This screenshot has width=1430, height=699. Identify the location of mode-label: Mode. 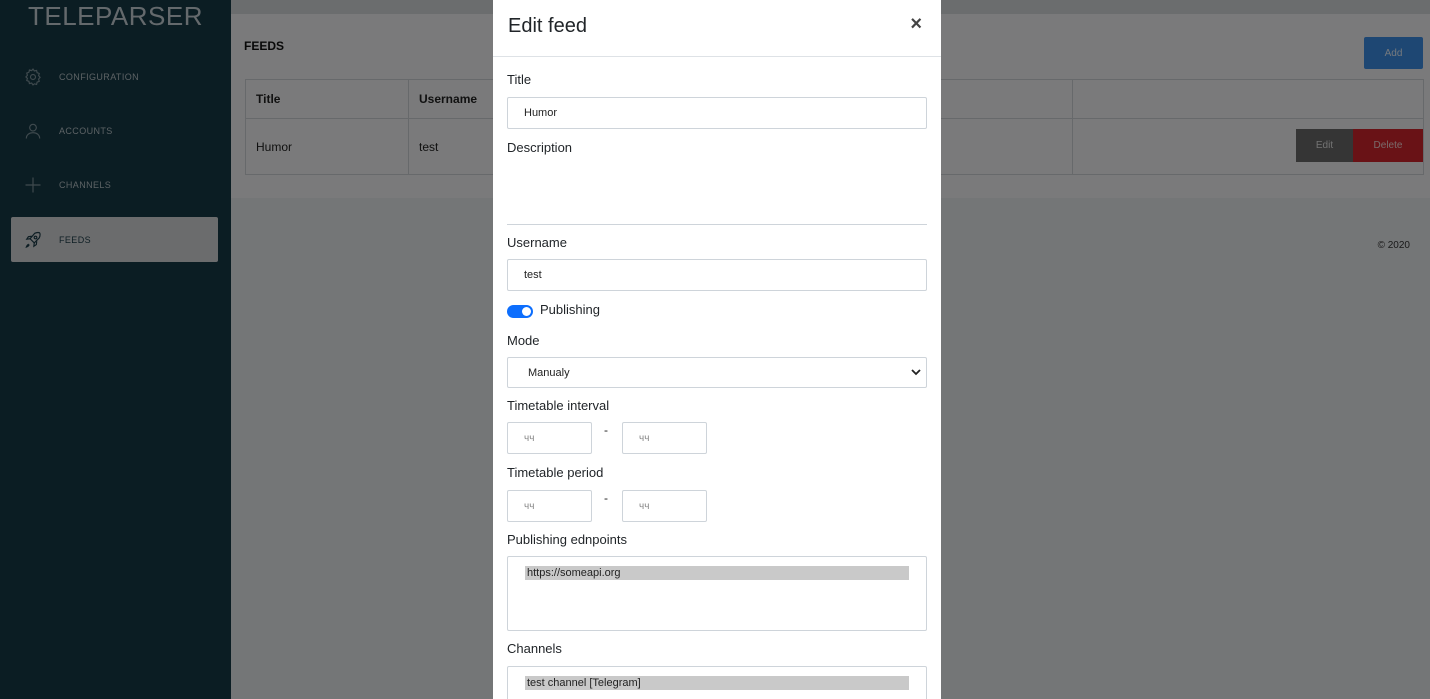
(523, 340).